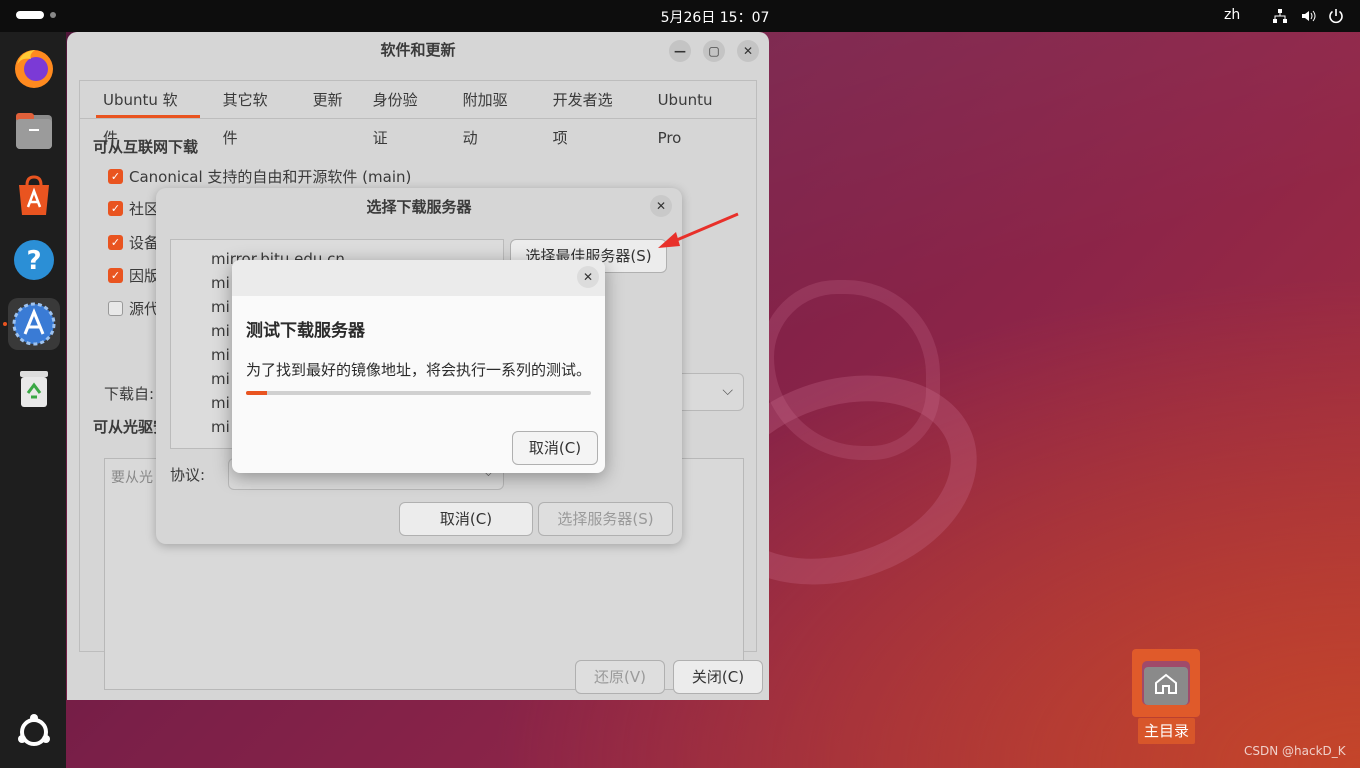 The width and height of the screenshot is (1360, 768). Describe the element at coordinates (148, 114) in the screenshot. I see `tab-ubuntu-software: Ubuntu 软件` at that location.